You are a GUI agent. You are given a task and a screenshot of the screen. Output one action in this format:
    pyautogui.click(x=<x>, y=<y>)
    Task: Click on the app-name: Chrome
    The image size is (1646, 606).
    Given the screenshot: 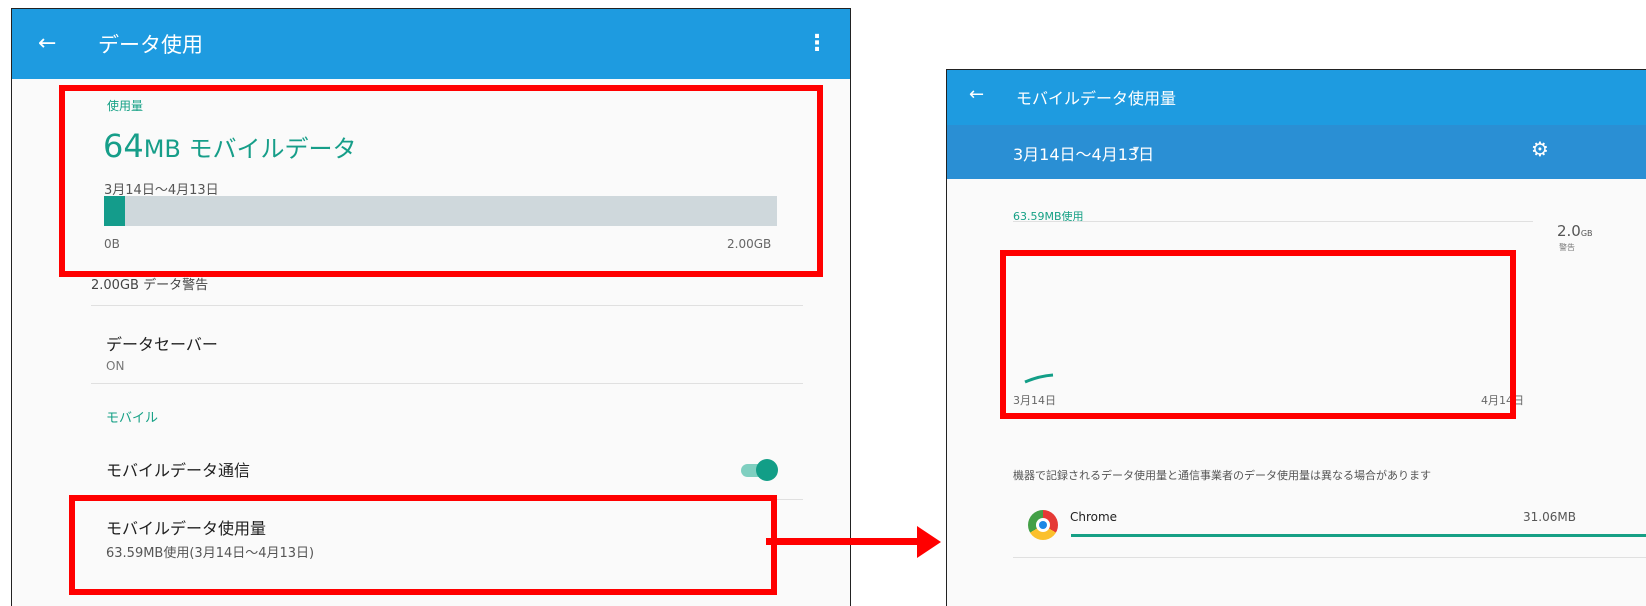 What is the action you would take?
    pyautogui.click(x=1093, y=517)
    